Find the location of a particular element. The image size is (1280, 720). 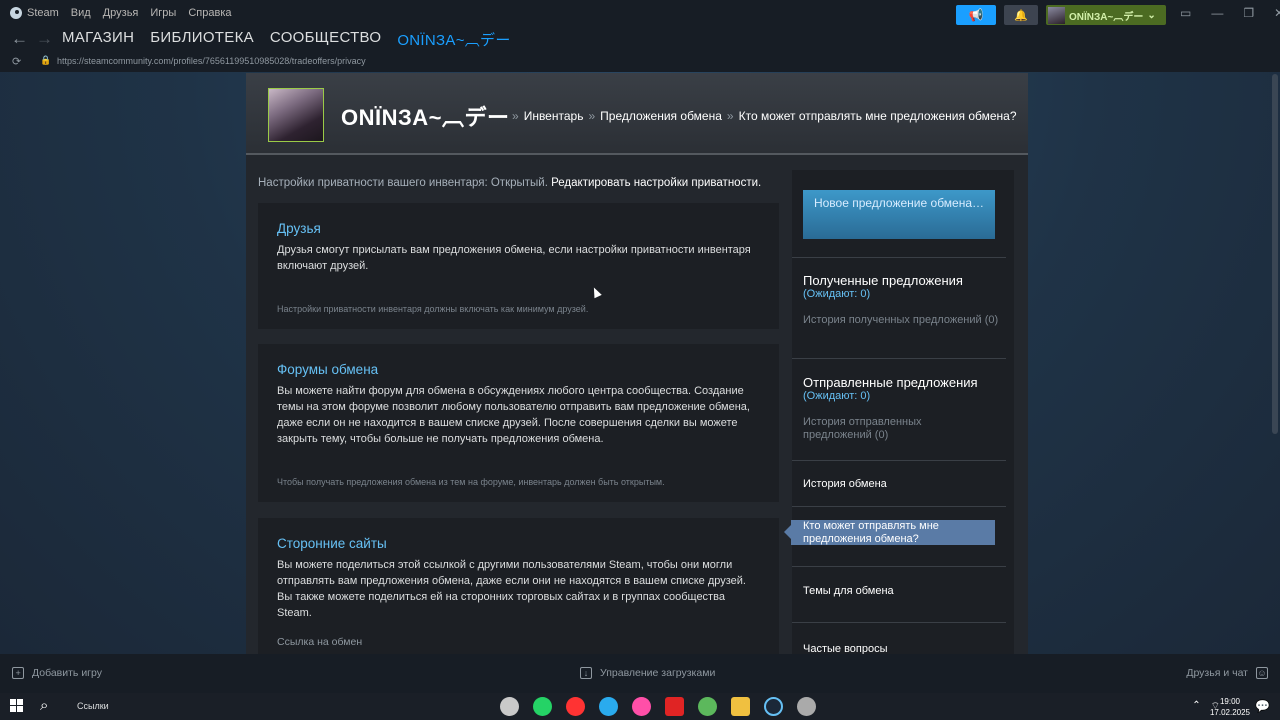

profile-name: ONÏNЗA~︹デー is located at coordinates (425, 116).